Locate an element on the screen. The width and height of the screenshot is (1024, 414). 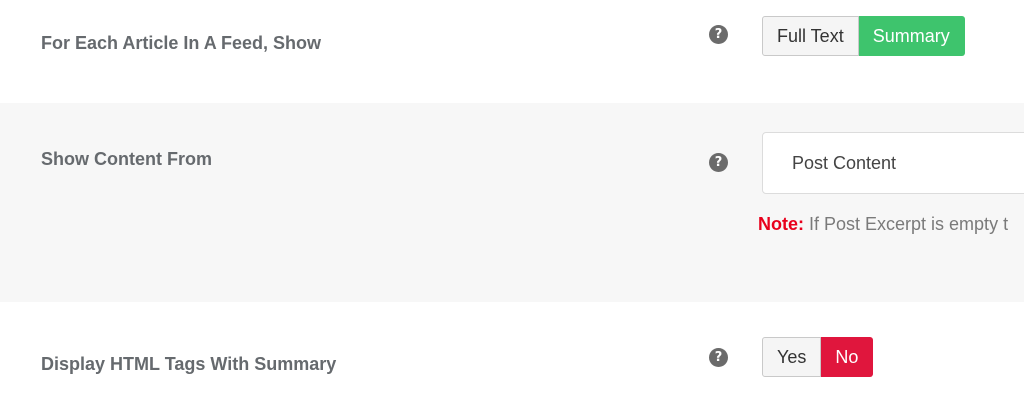
note-prefix: Note: is located at coordinates (781, 224).